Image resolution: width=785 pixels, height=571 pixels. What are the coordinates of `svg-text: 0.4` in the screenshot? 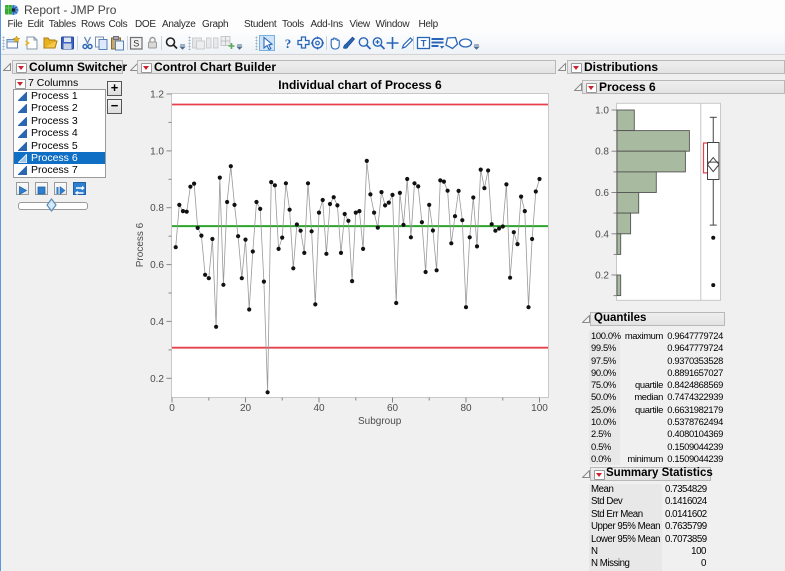 It's located at (602, 234).